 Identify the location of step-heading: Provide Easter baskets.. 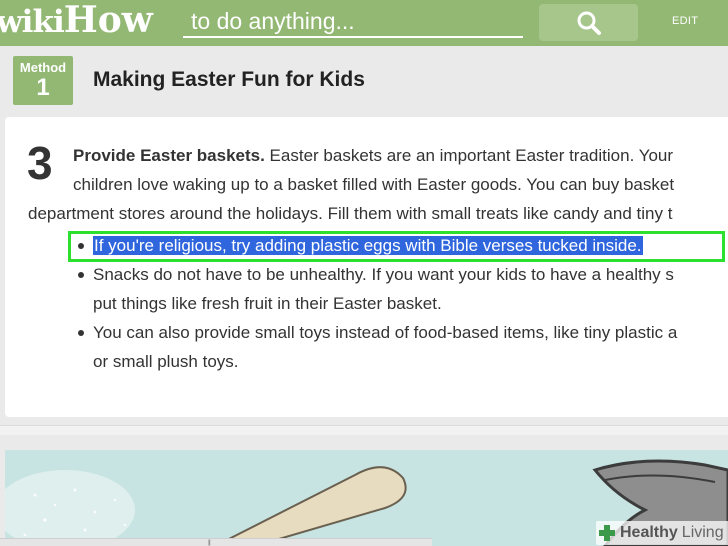
(169, 155).